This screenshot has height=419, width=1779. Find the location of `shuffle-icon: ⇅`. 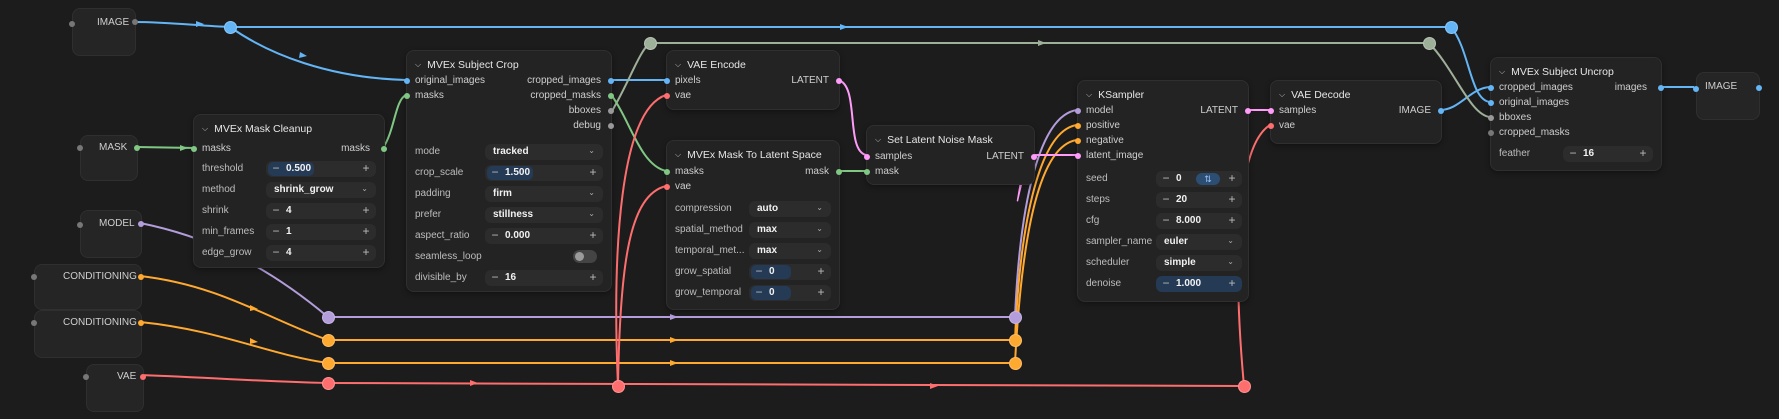

shuffle-icon: ⇅ is located at coordinates (1208, 179).